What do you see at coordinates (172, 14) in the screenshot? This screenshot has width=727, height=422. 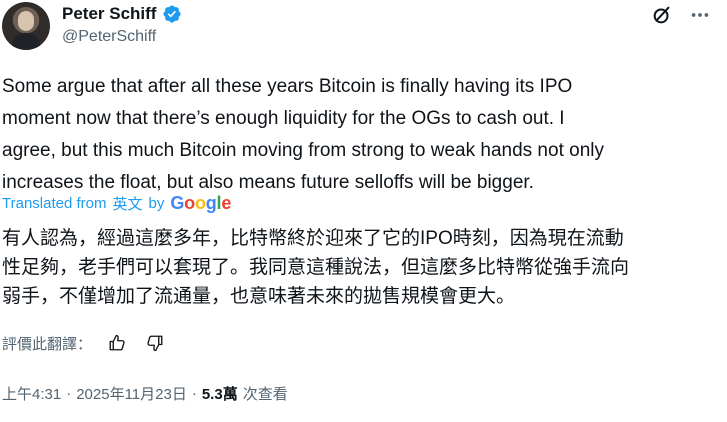 I see `verified-badge-icon` at bounding box center [172, 14].